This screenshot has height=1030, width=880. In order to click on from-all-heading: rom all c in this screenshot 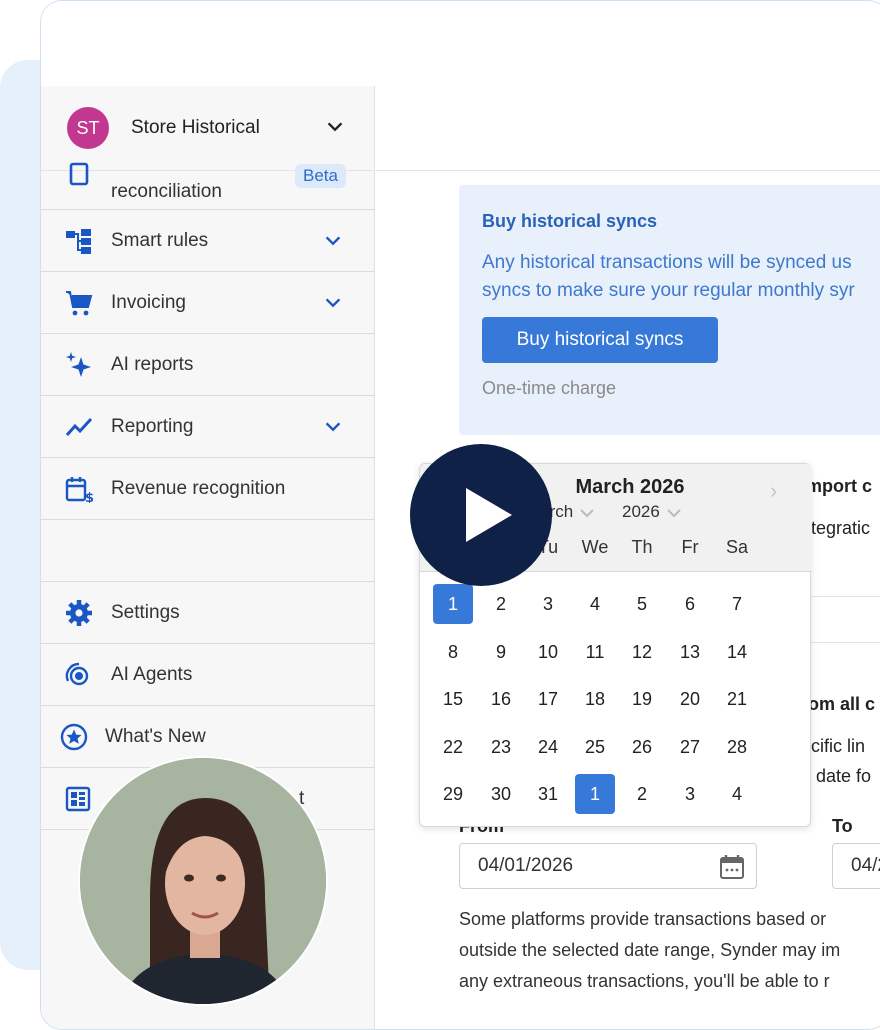, I will do `click(838, 704)`.